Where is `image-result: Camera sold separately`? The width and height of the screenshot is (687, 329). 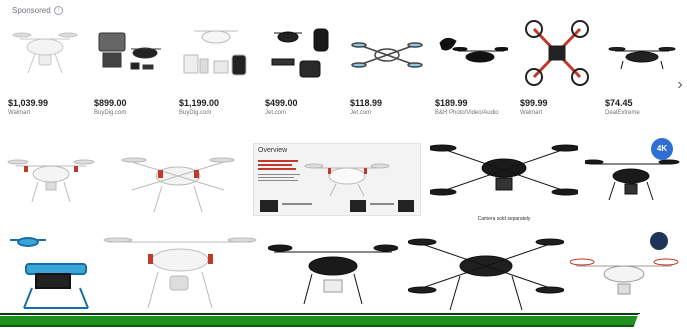 image-result: Camera sold separately is located at coordinates (504, 180).